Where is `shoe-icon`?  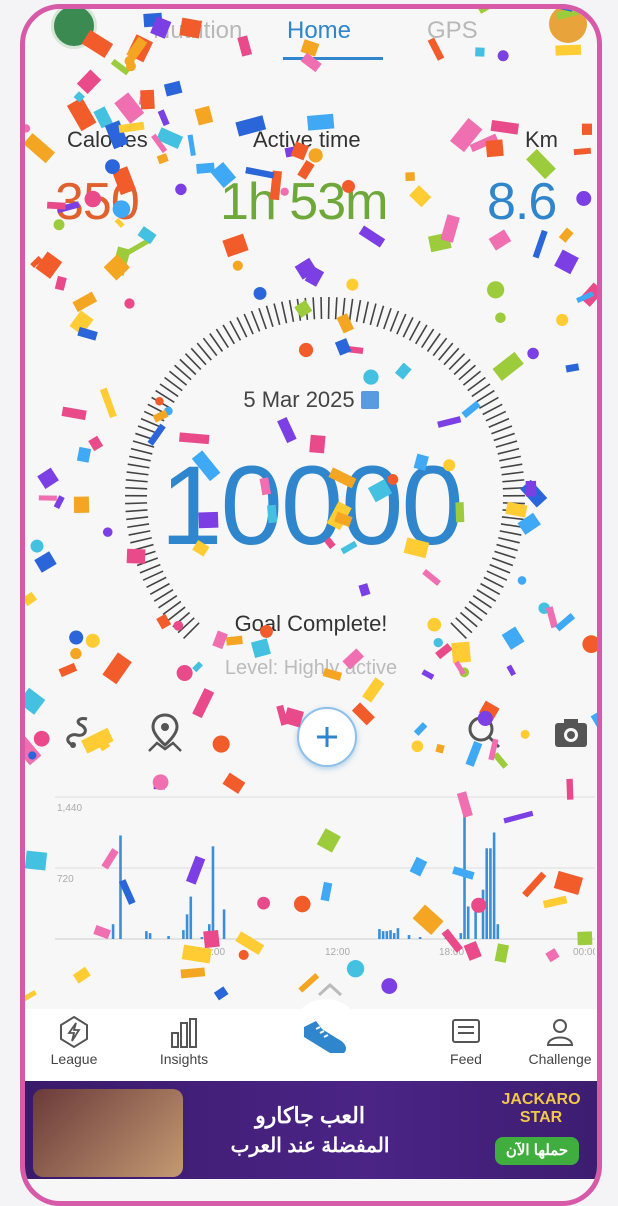
shoe-icon is located at coordinates (326, 1035).